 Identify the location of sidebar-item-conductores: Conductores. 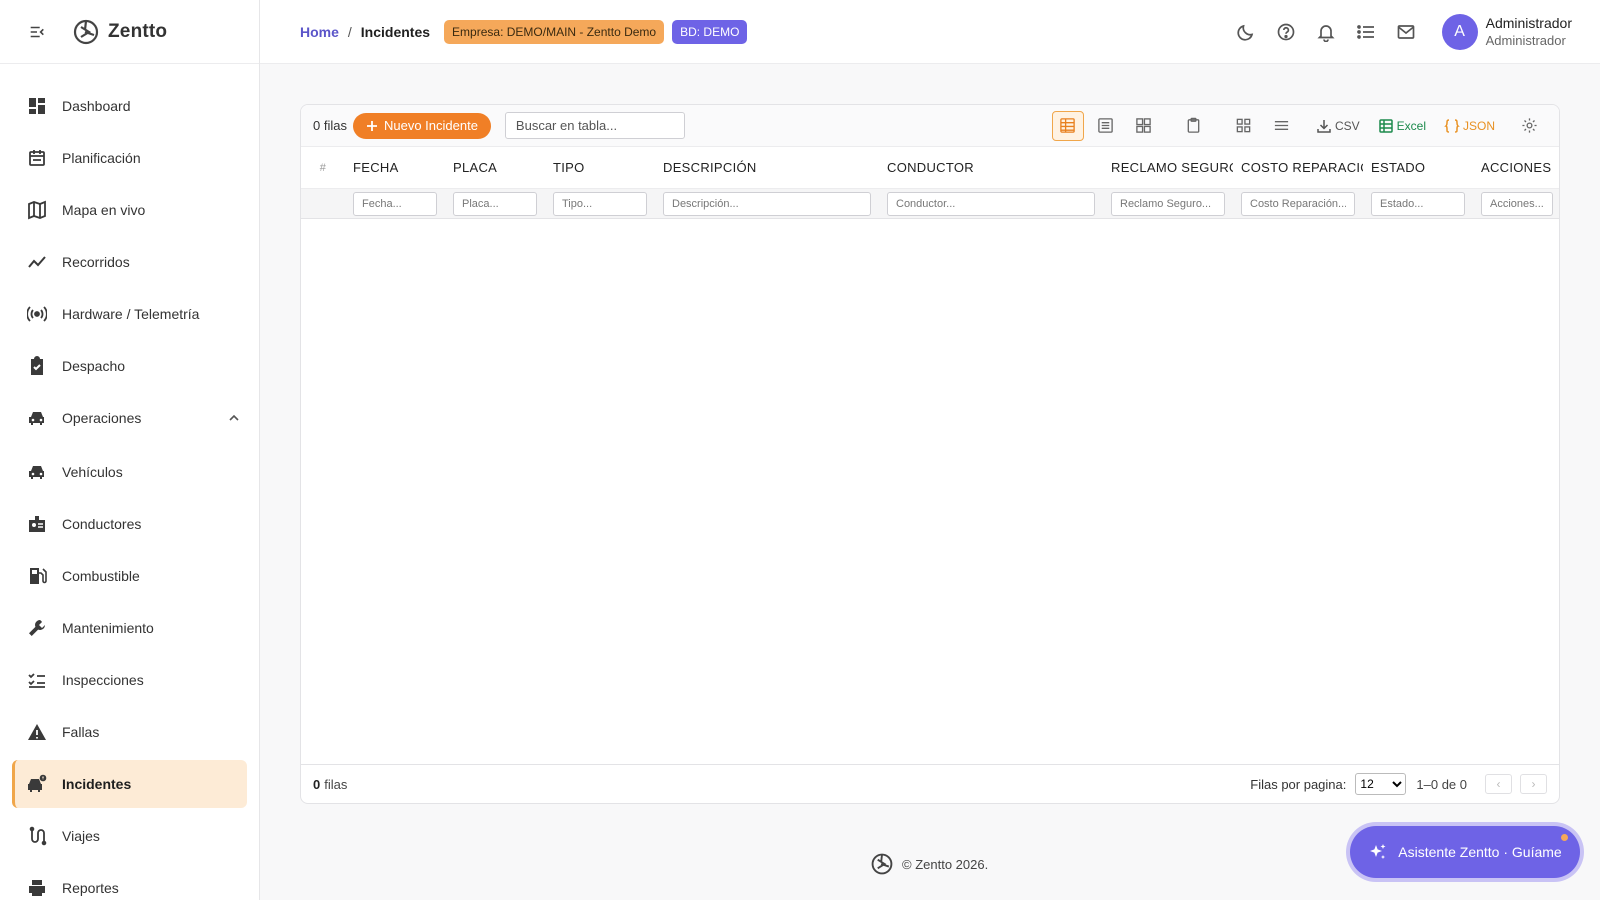
(129, 524).